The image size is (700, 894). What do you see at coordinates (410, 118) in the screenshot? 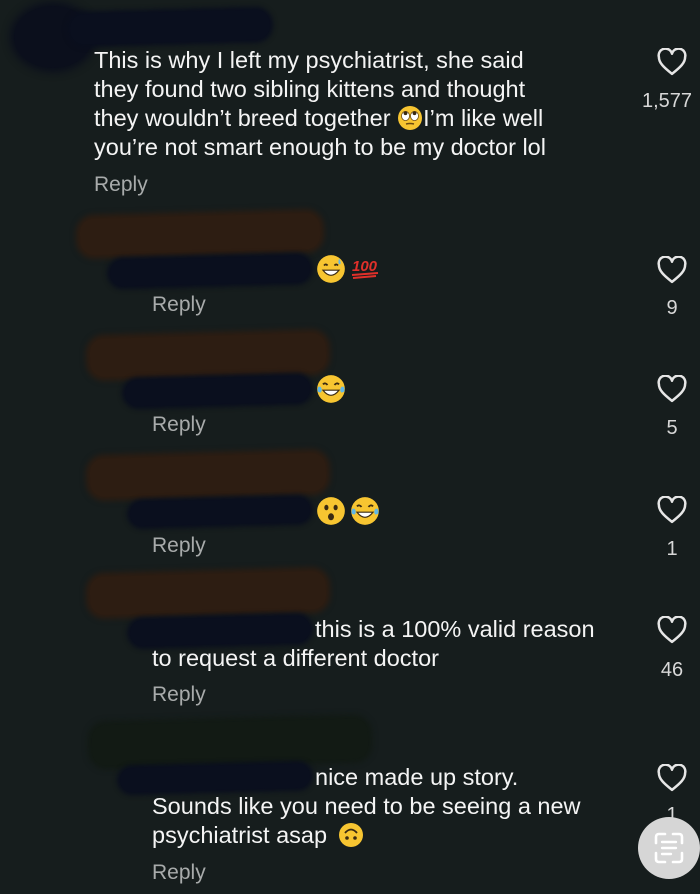
I see `rolling-eyes-emoji` at bounding box center [410, 118].